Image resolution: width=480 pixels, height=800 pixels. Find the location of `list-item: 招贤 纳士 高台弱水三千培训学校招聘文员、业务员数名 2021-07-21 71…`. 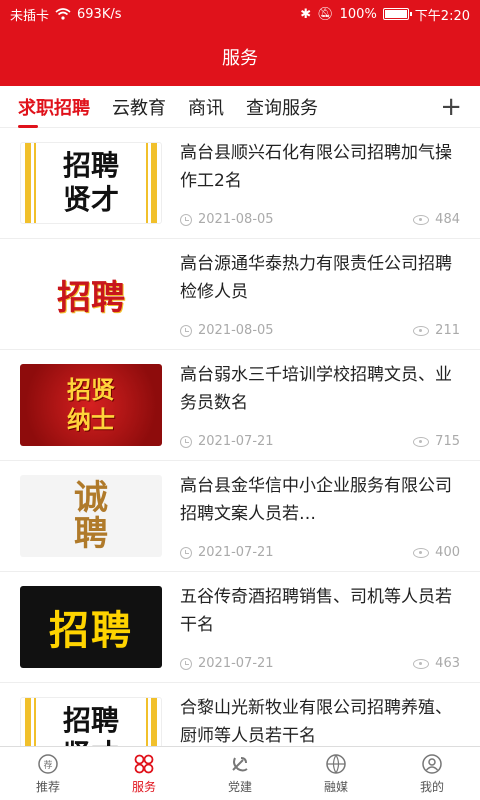

list-item: 招贤 纳士 高台弱水三千培训学校招聘文员、业务员数名 2021-07-21 71… is located at coordinates (240, 405).